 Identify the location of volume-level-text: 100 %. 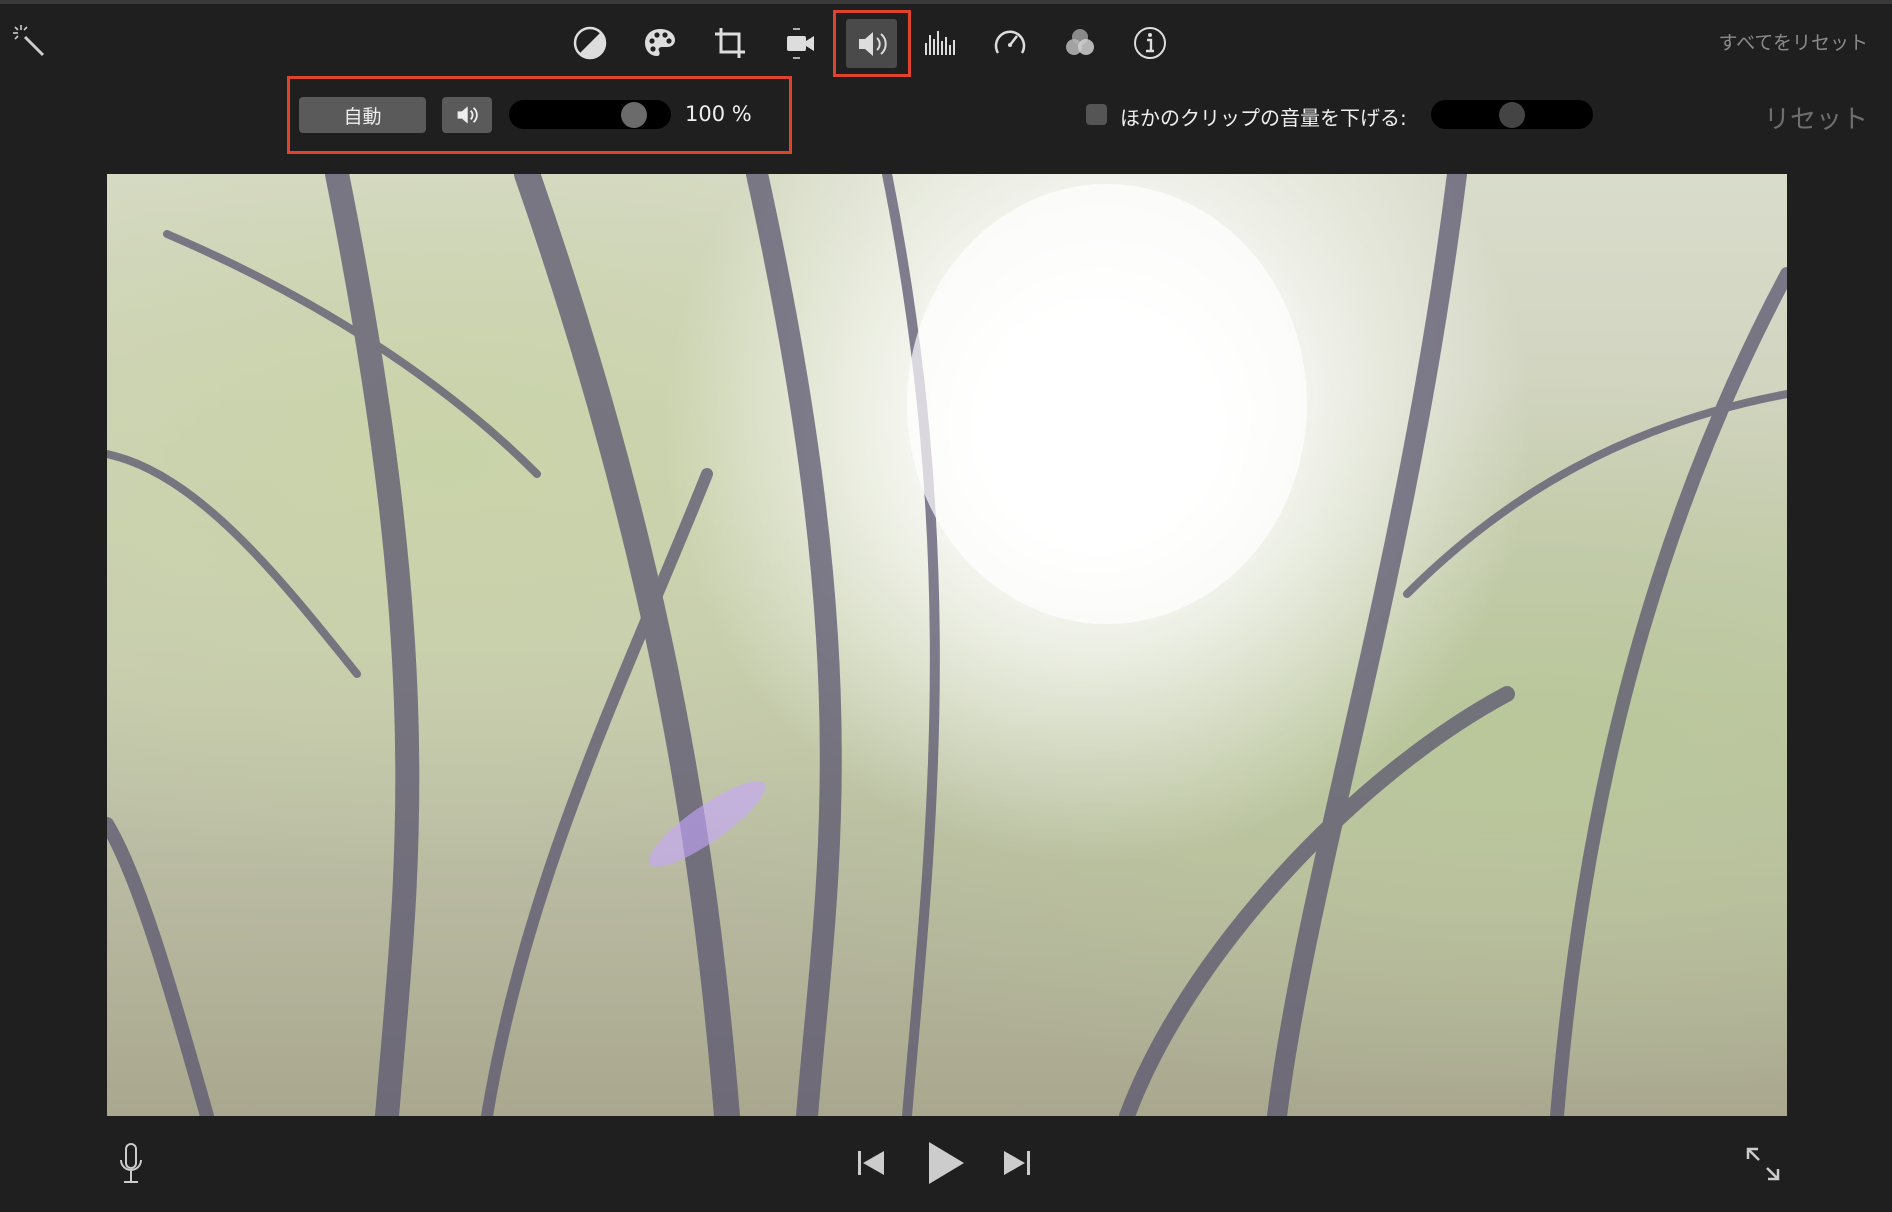
(718, 114).